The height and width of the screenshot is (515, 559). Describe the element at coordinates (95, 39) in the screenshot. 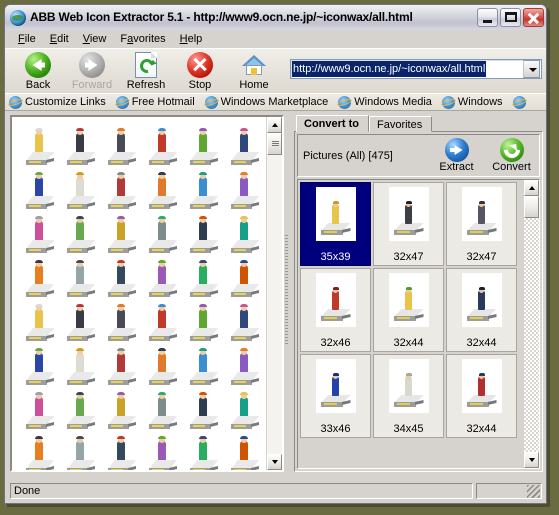

I see `menu-item-view: View` at that location.